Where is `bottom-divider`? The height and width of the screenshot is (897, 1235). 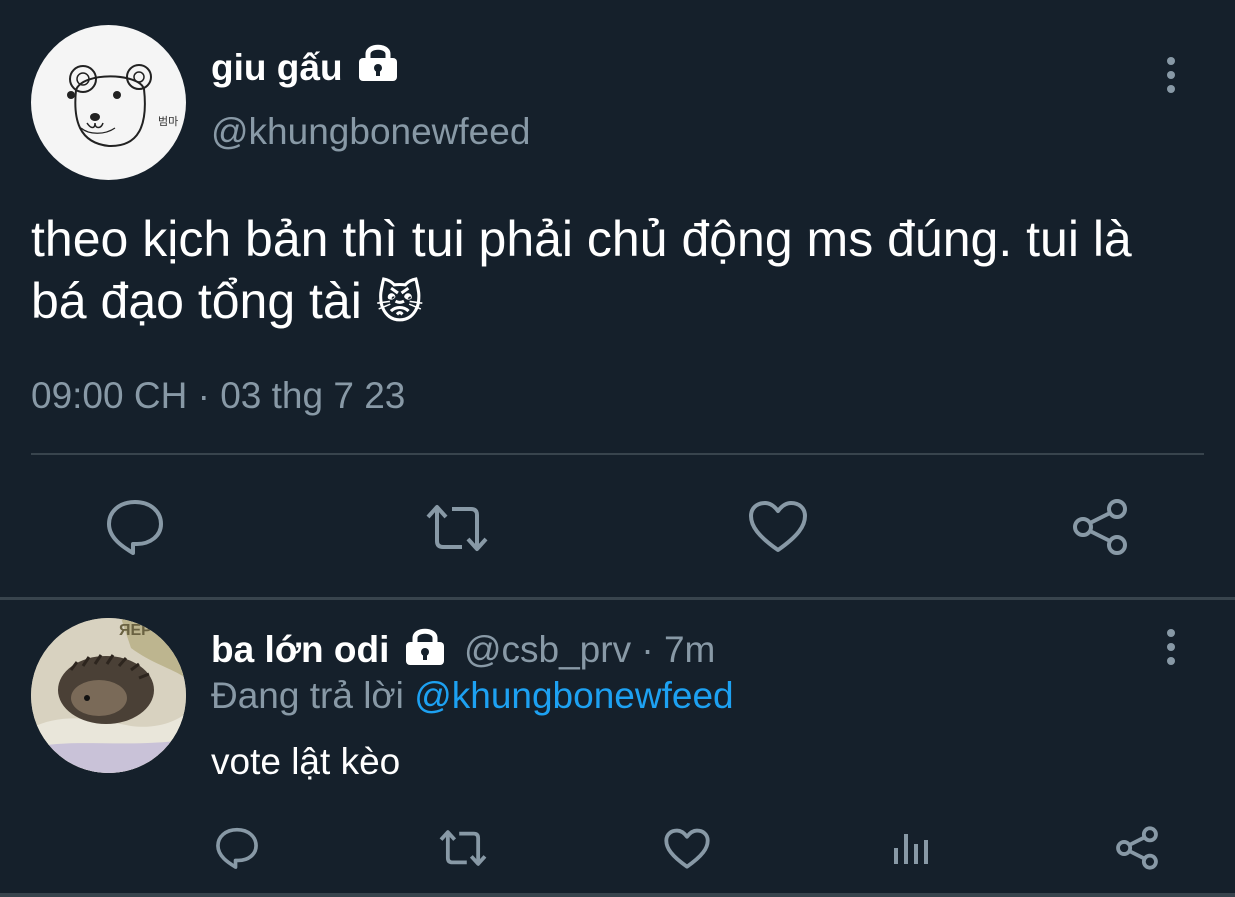
bottom-divider is located at coordinates (617, 895).